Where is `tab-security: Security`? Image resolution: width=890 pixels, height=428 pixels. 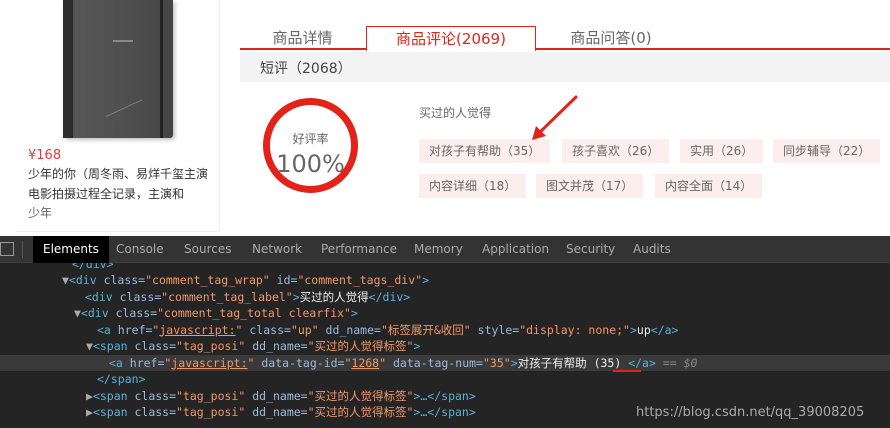
tab-security: Security is located at coordinates (590, 249).